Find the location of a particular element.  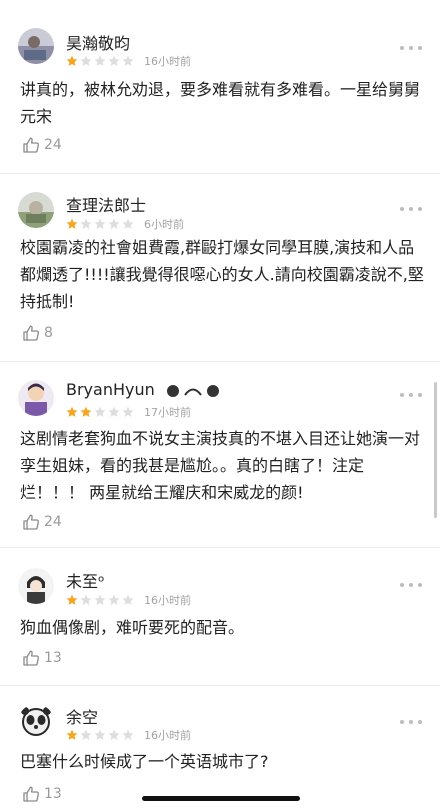

username: BryanHyun is located at coordinates (143, 389).